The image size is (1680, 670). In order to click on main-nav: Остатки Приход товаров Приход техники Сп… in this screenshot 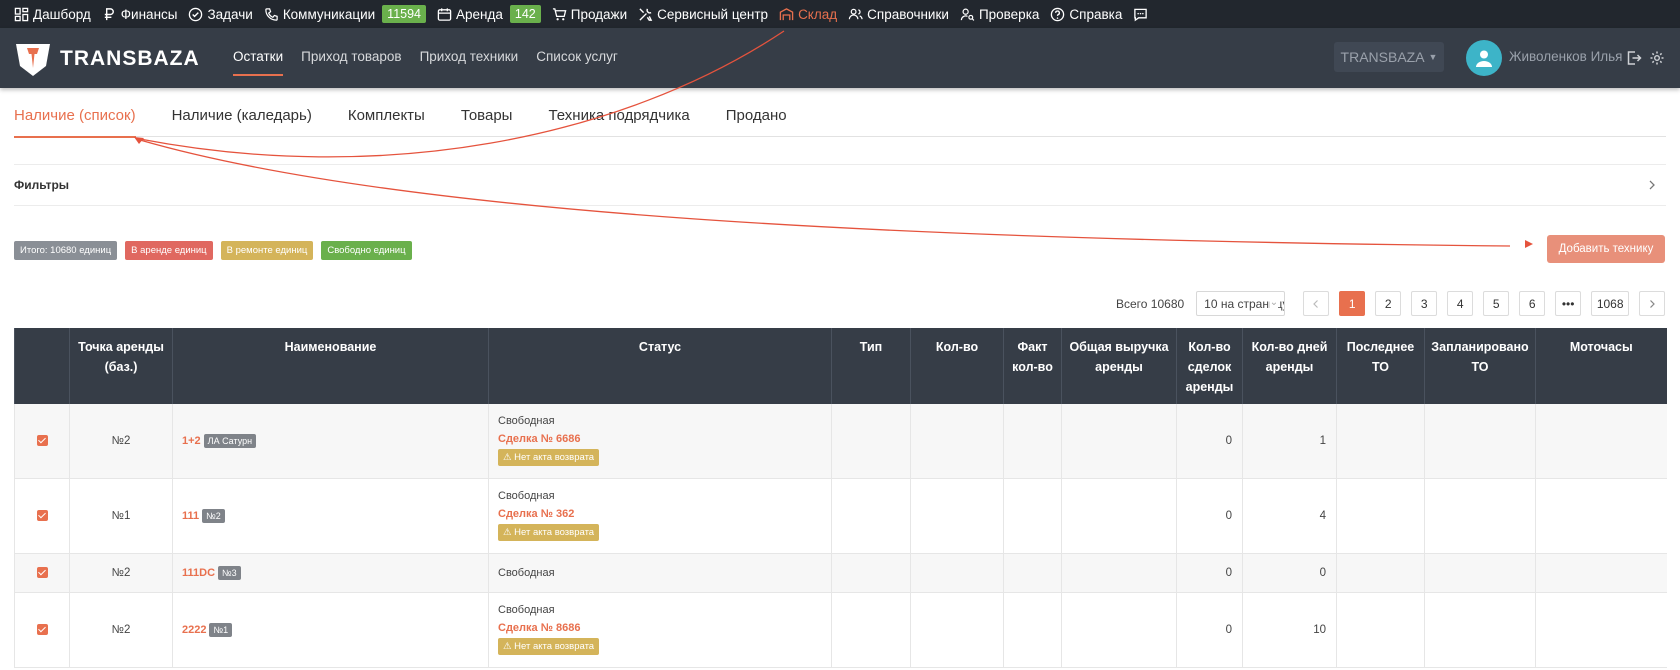, I will do `click(425, 58)`.